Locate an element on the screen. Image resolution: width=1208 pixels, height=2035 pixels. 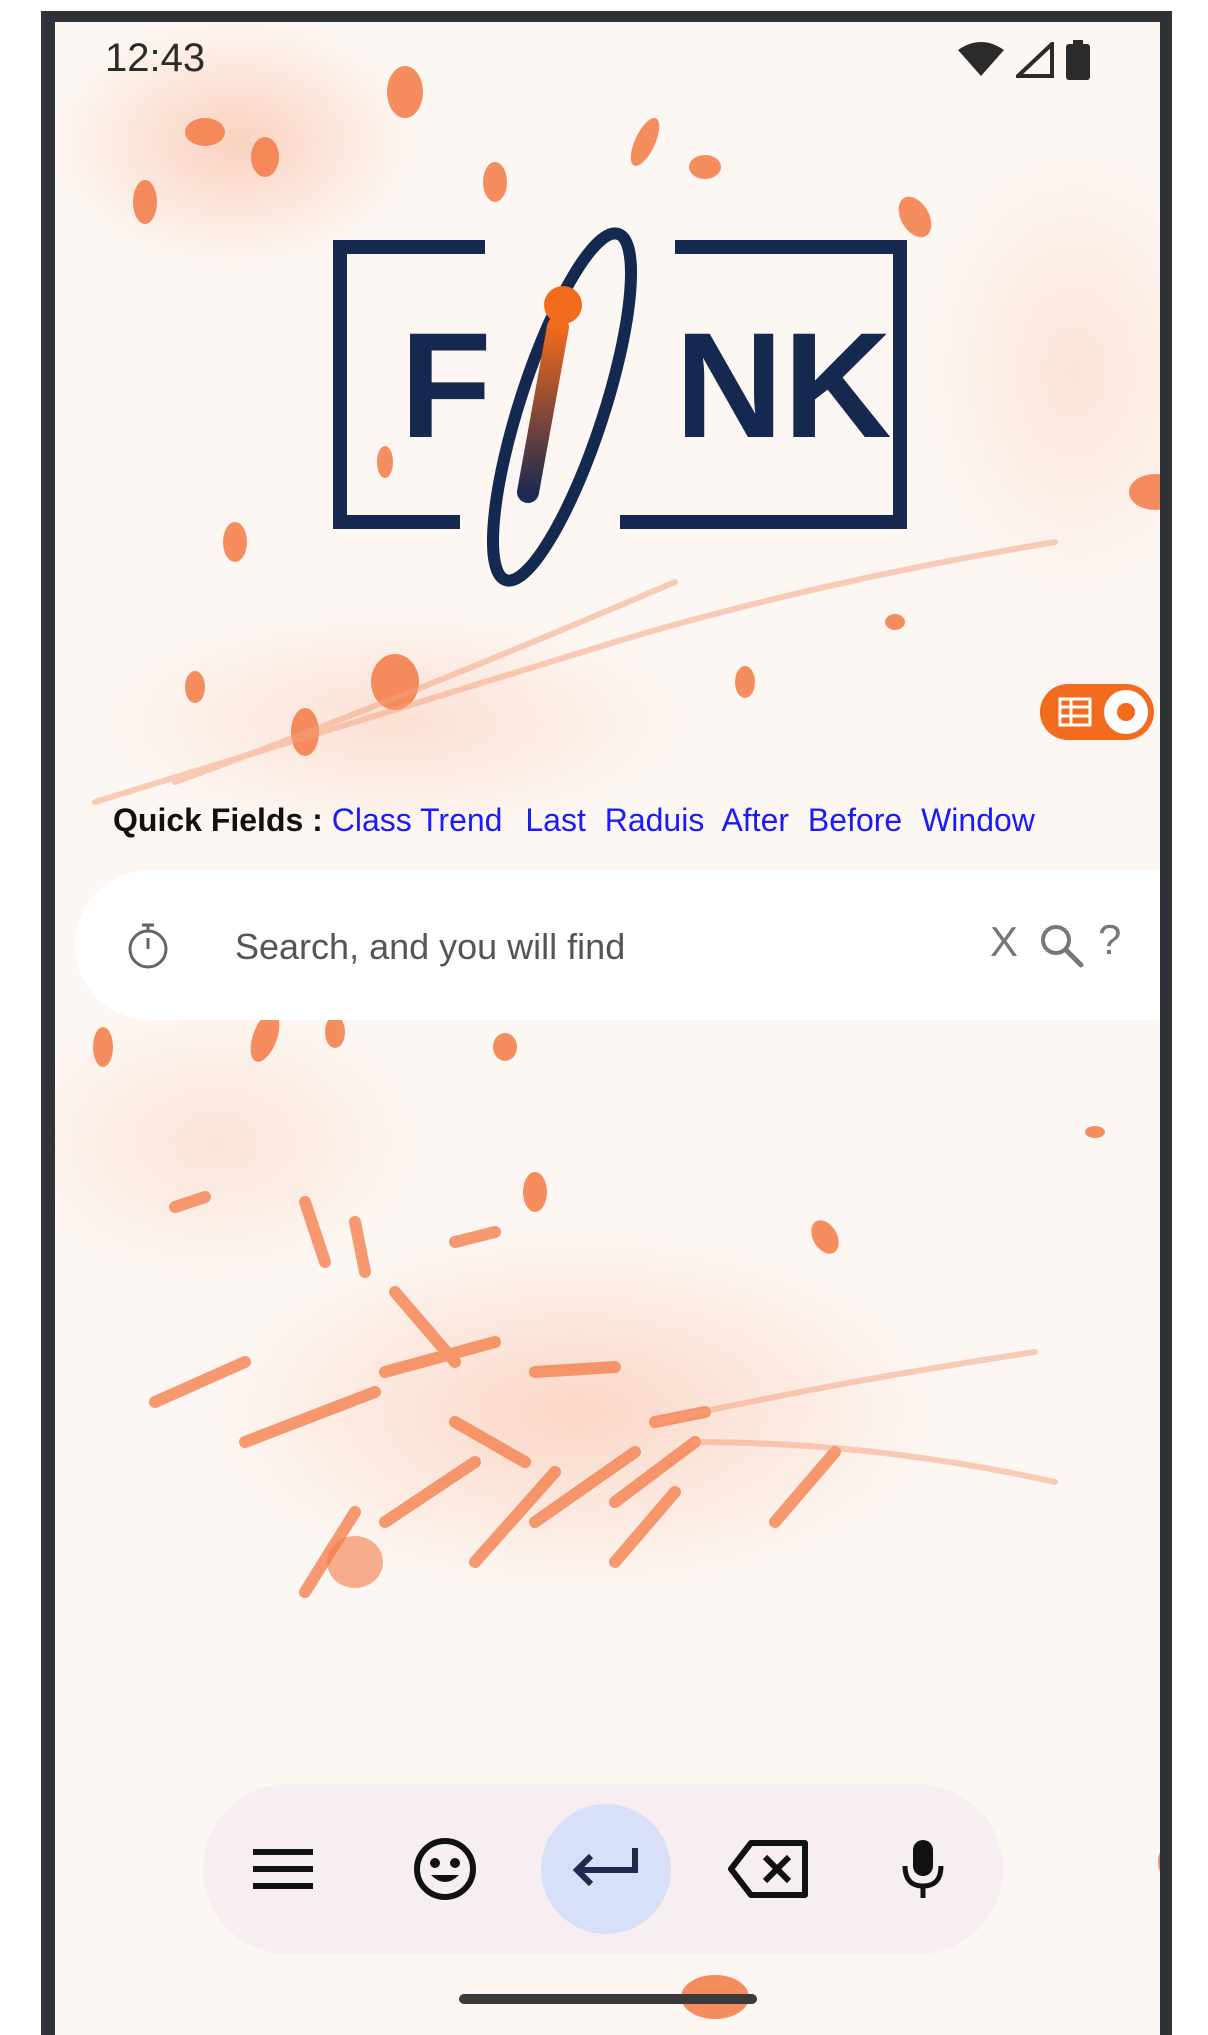
enter-button is located at coordinates (606, 1869).